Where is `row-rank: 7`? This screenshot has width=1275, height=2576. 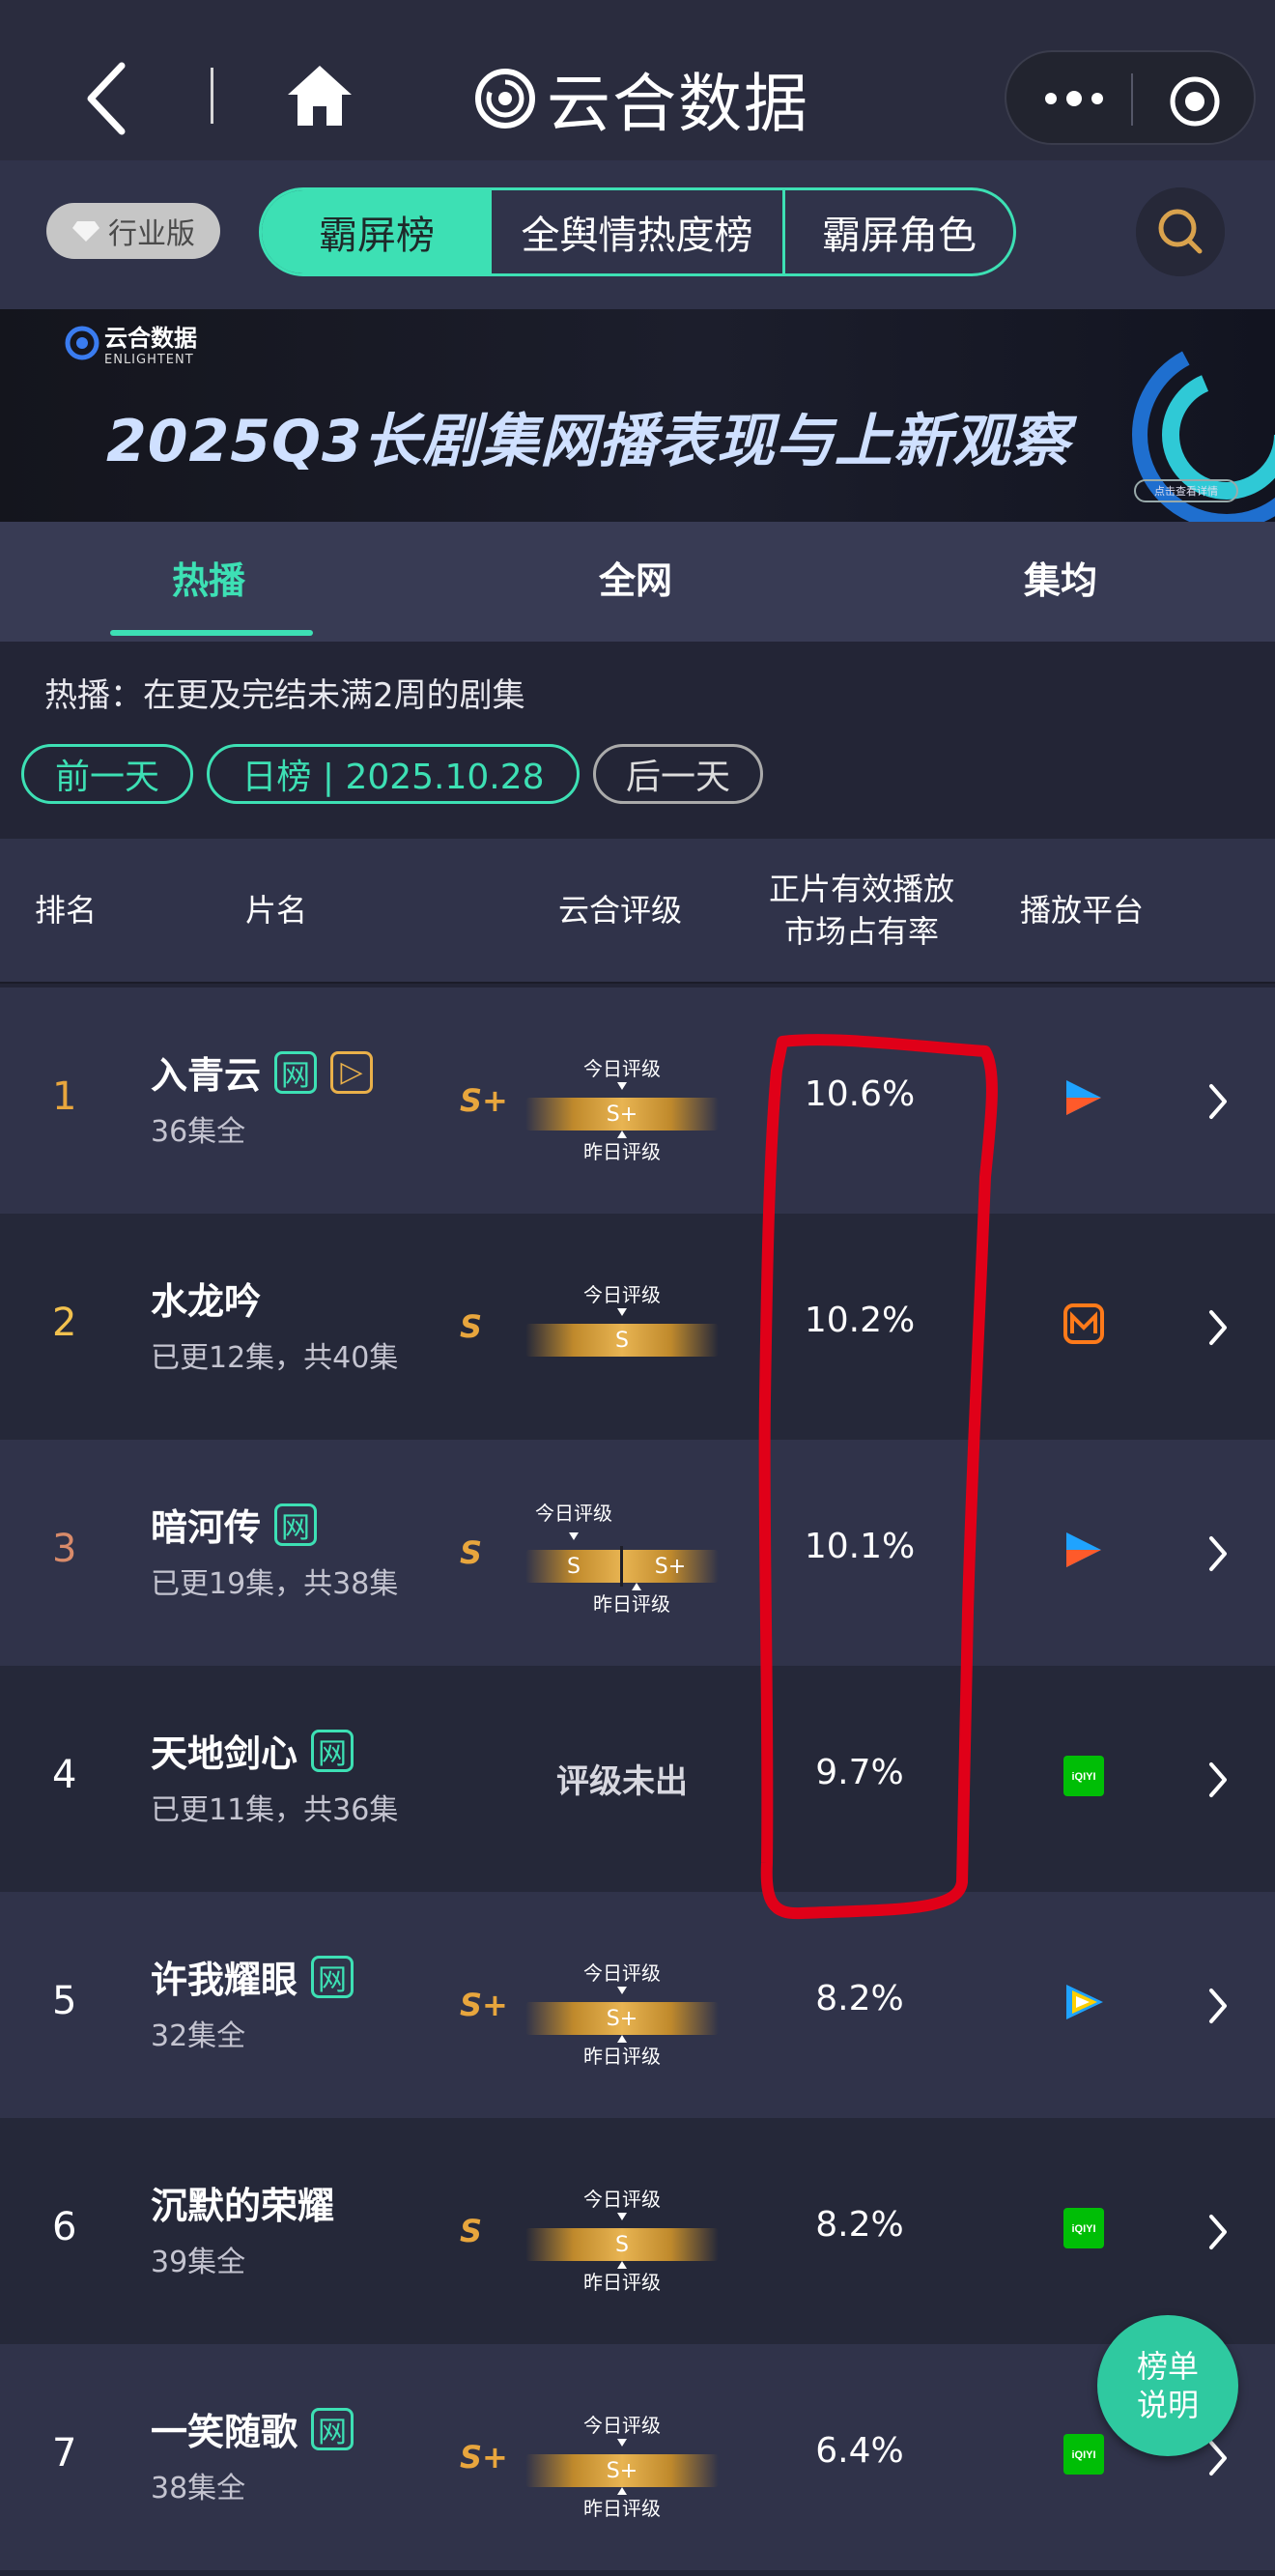
row-rank: 7 is located at coordinates (64, 2454).